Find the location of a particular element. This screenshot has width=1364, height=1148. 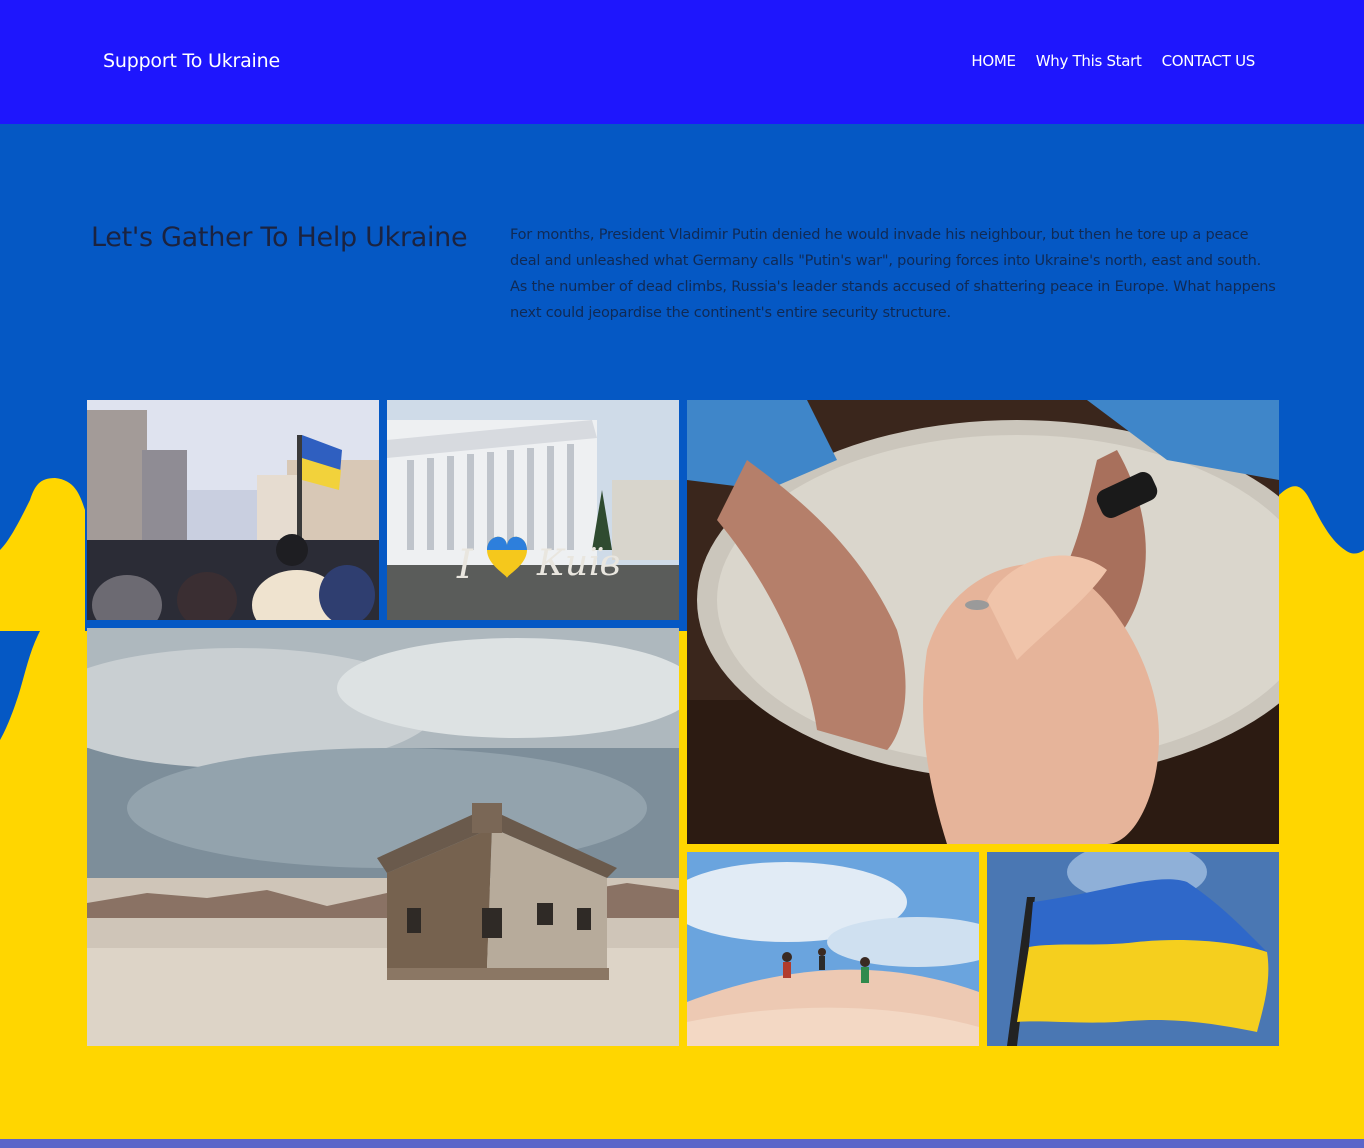

ukraine-flag-image is located at coordinates (1133, 949).